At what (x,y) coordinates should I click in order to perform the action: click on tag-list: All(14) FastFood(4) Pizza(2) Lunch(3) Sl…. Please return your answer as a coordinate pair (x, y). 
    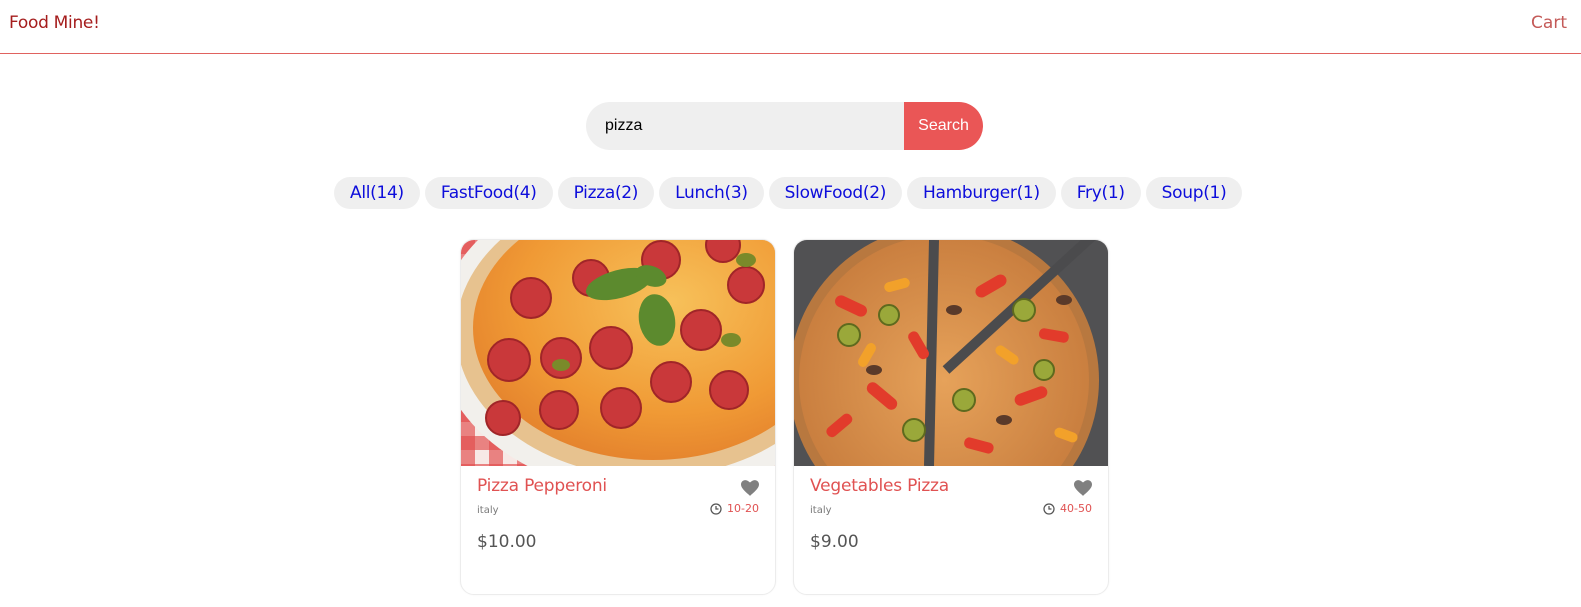
    Looking at the image, I should click on (794, 193).